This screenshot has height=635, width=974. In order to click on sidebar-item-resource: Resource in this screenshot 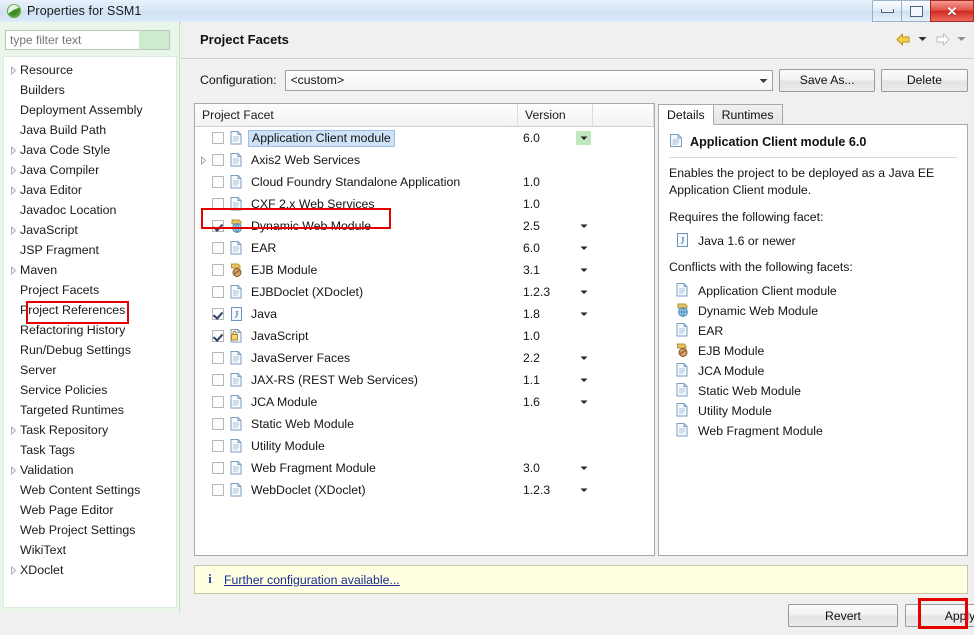, I will do `click(90, 70)`.